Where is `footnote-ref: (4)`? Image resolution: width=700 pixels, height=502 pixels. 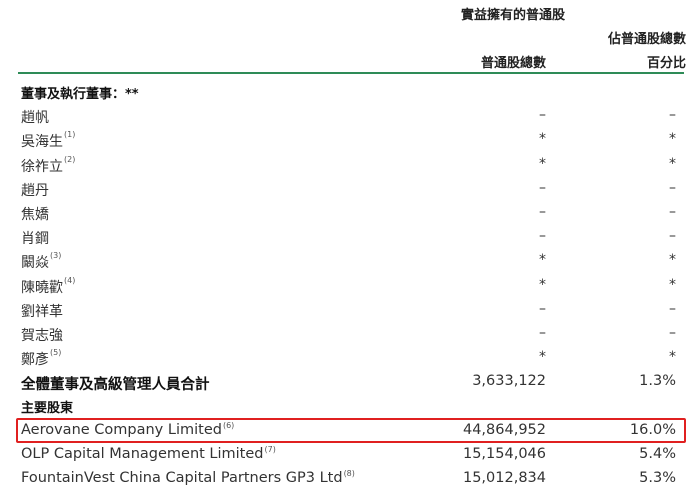 footnote-ref: (4) is located at coordinates (70, 280).